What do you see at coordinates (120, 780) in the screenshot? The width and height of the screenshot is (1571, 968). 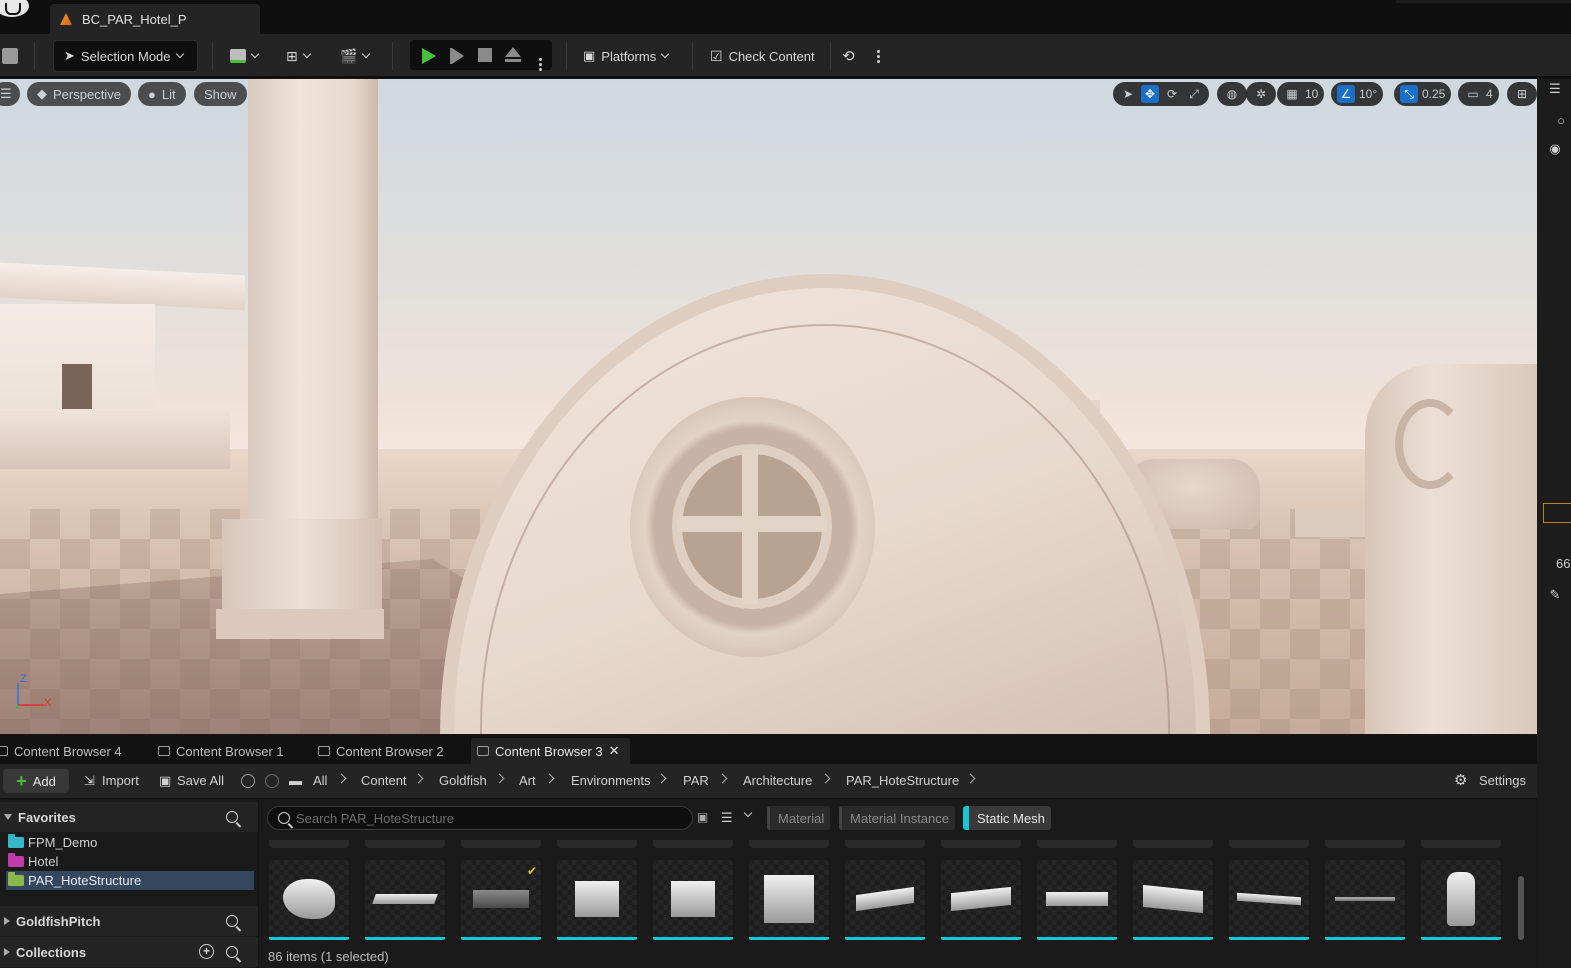 I see `import-button: Import` at bounding box center [120, 780].